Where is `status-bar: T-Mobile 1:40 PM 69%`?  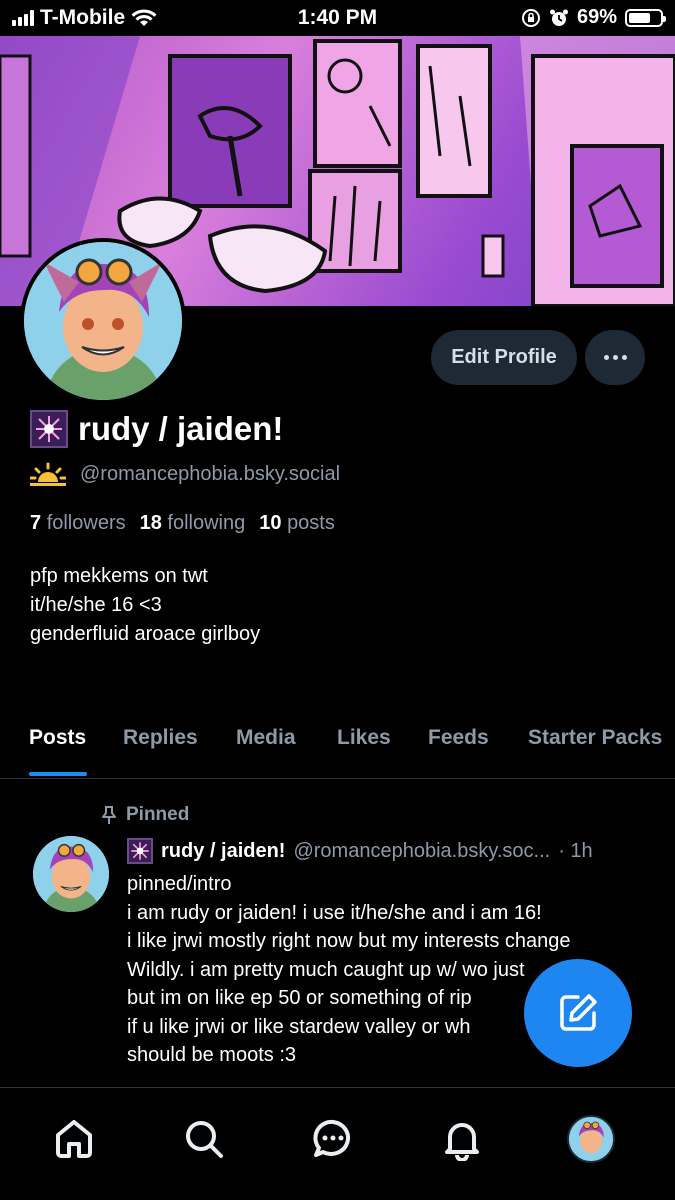
status-bar: T-Mobile 1:40 PM 69% is located at coordinates (337, 18).